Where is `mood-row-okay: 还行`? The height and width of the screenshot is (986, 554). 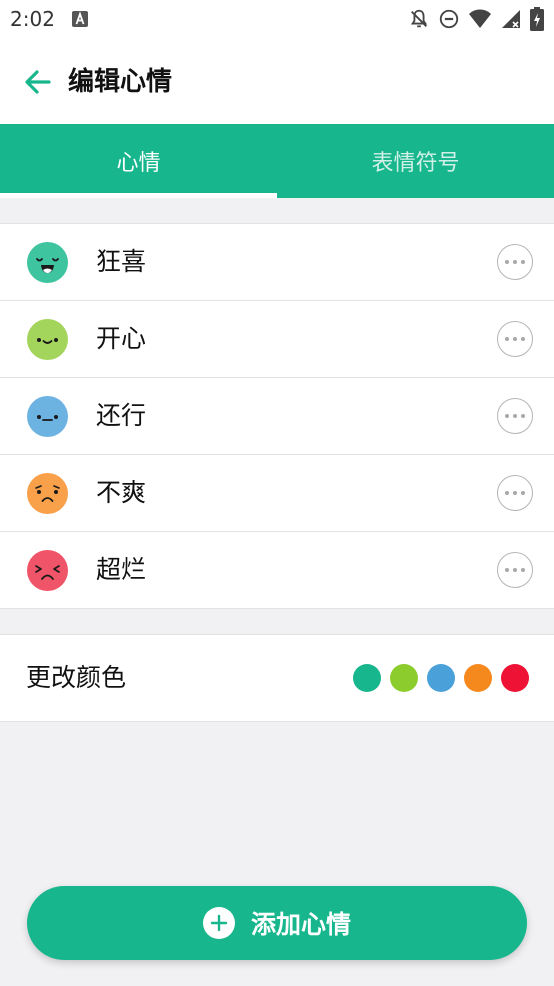
mood-row-okay: 还行 is located at coordinates (277, 416).